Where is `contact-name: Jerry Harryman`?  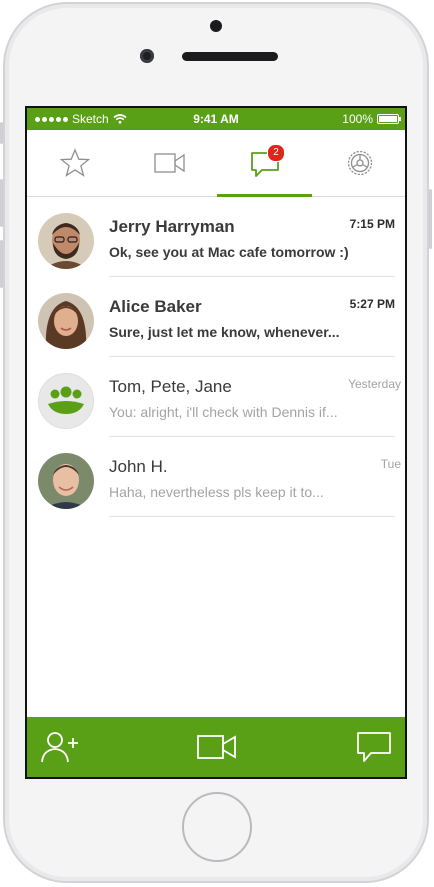 contact-name: Jerry Harryman is located at coordinates (172, 226).